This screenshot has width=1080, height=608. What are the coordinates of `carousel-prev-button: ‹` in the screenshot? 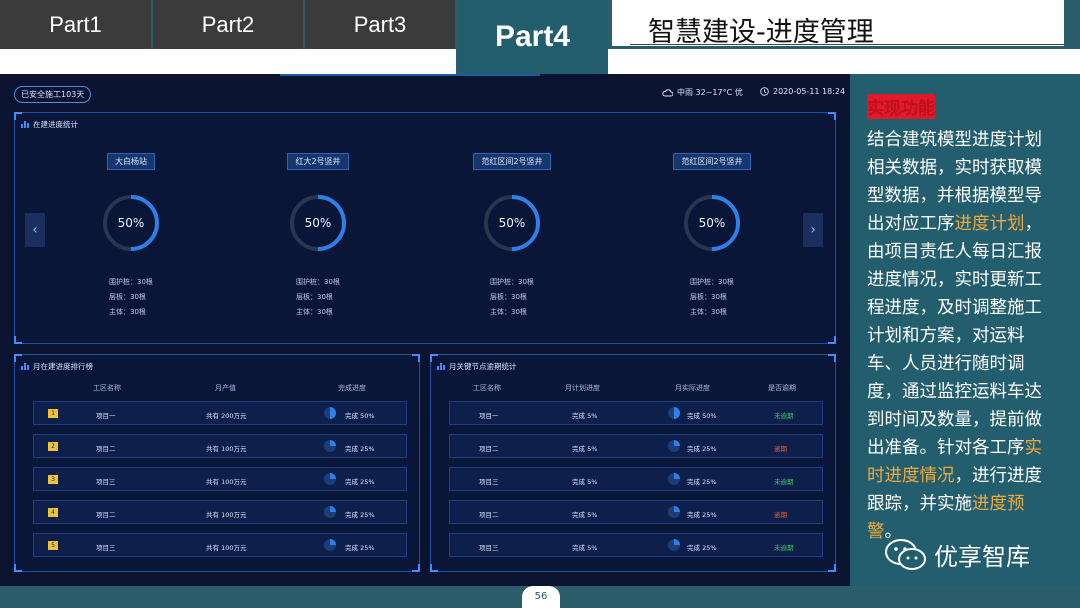 It's located at (35, 230).